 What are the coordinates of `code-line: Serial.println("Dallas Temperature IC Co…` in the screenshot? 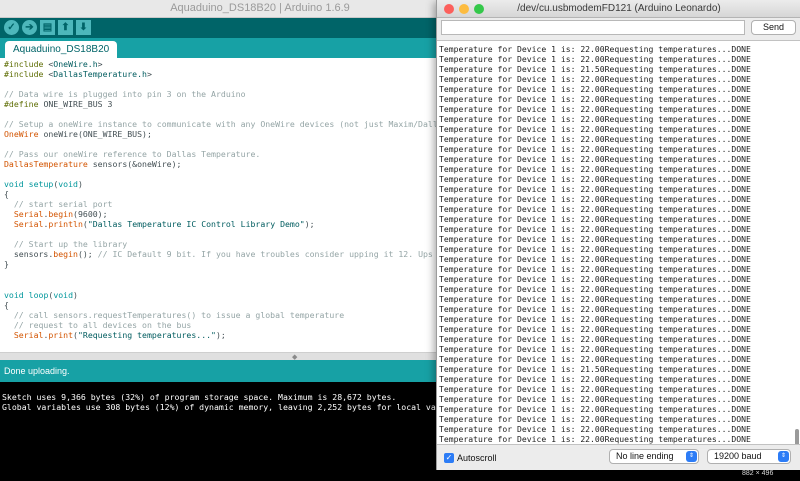 It's located at (164, 224).